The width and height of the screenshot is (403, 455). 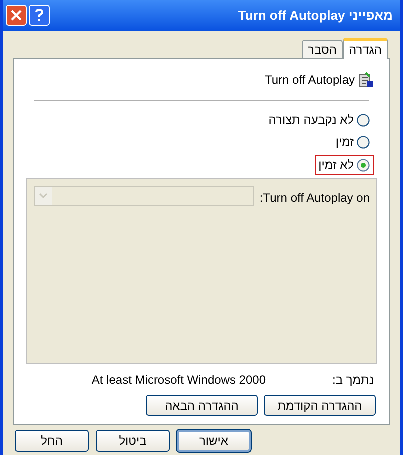 I want to click on supported-value: At least Microsoft Windows 2000, so click(x=179, y=380).